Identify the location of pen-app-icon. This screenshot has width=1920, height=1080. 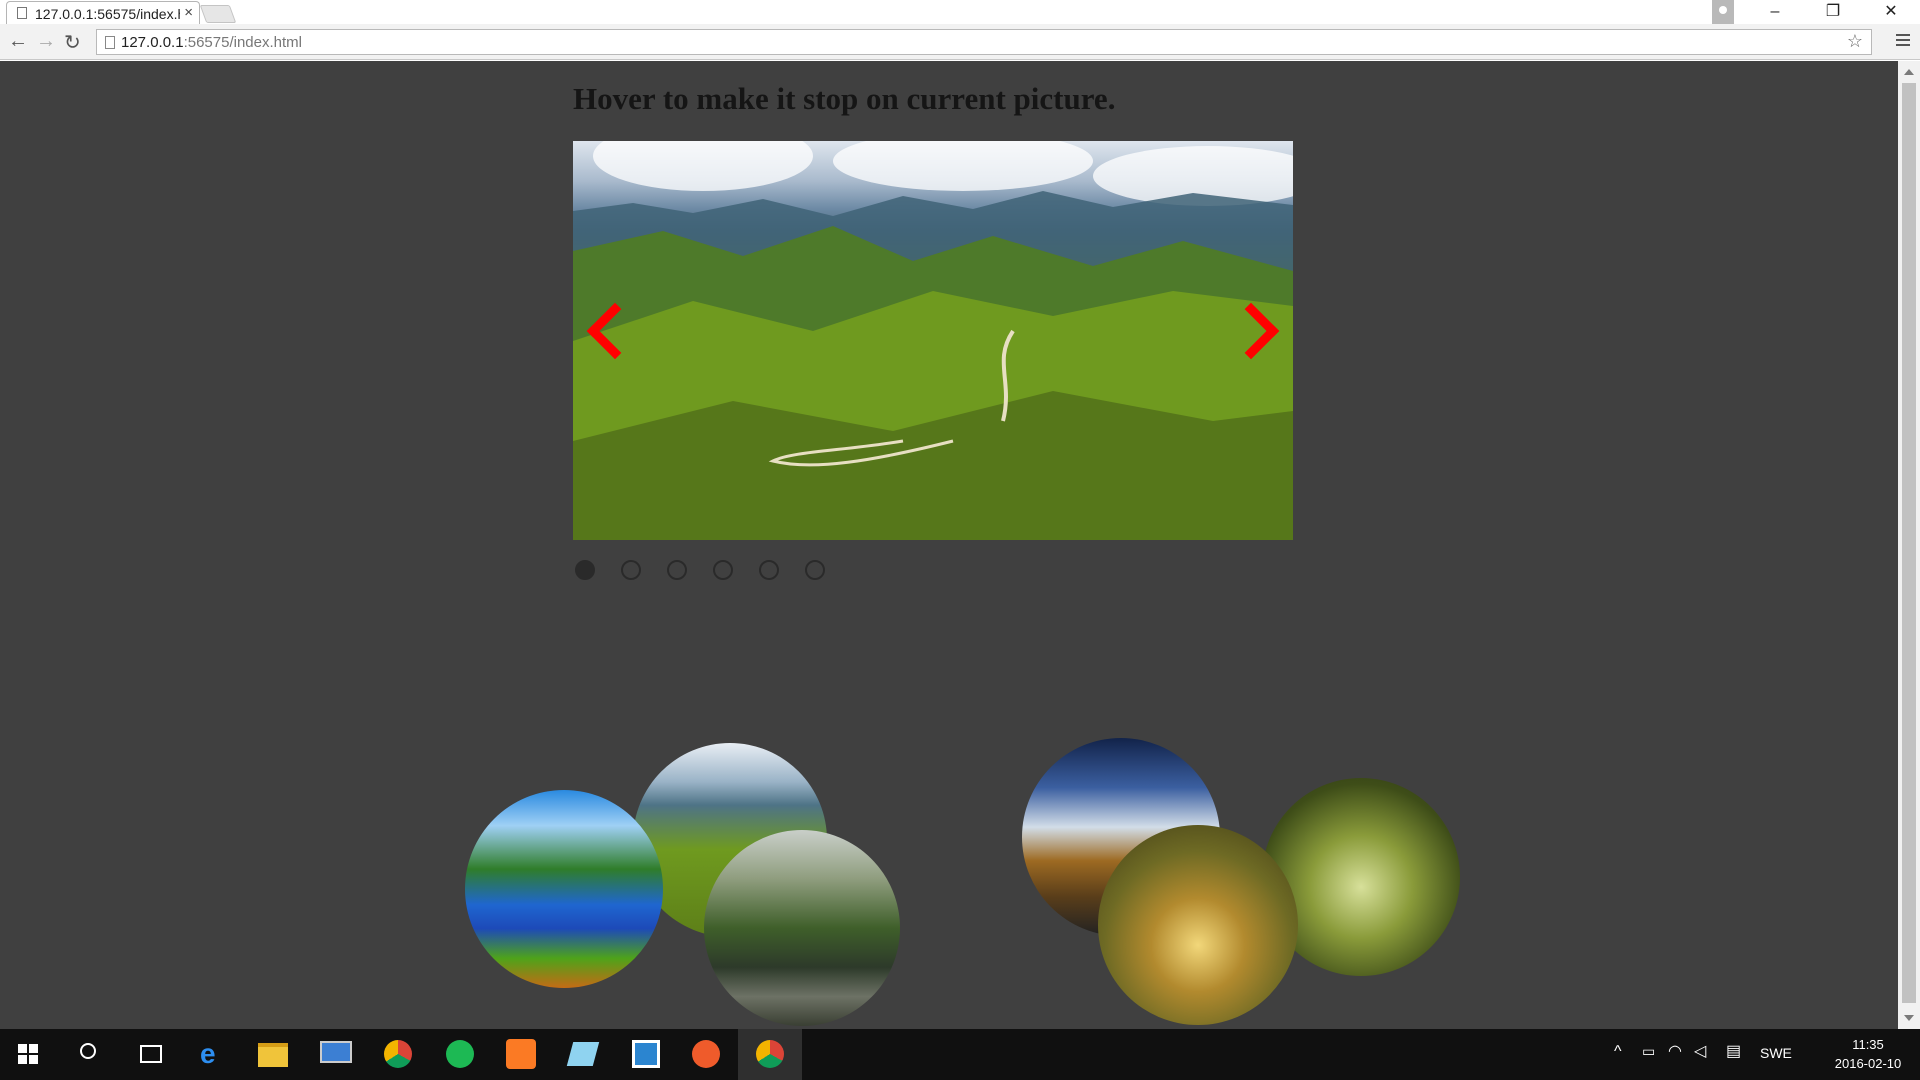
(706, 1054).